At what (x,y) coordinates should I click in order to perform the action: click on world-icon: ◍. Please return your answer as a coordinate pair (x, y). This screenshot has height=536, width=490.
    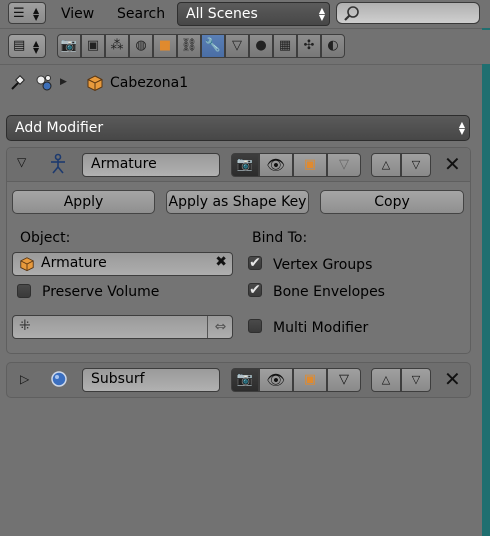
    Looking at the image, I should click on (141, 45).